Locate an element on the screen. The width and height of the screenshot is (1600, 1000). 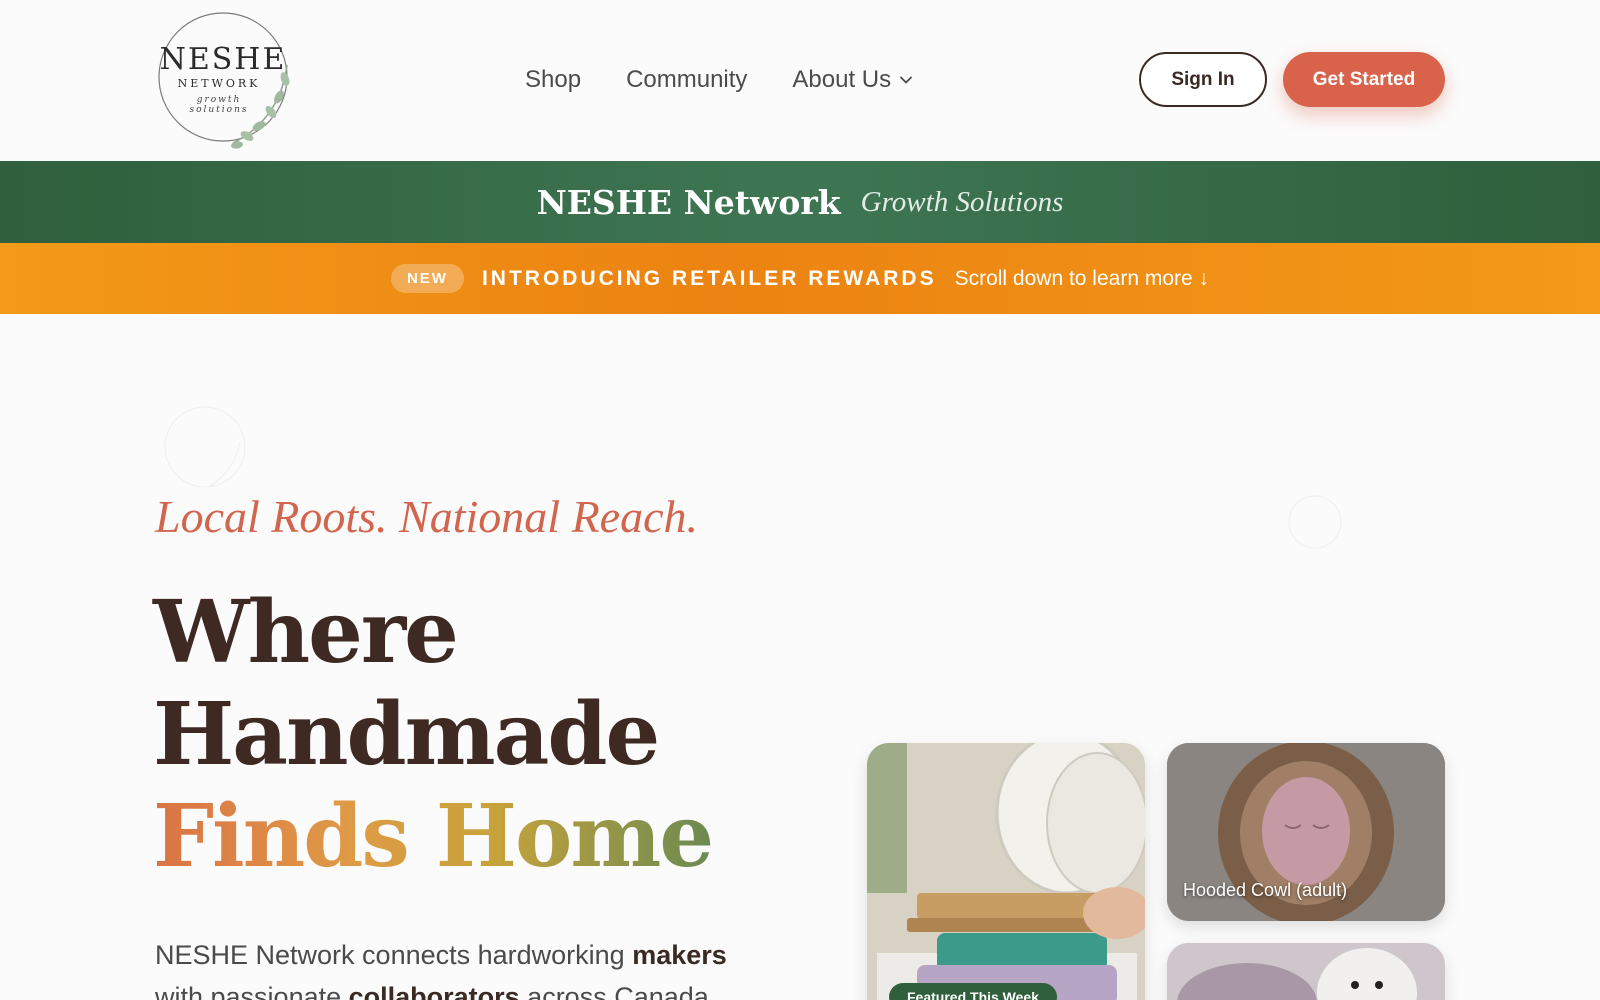
description-bold: collaborators is located at coordinates (434, 991).